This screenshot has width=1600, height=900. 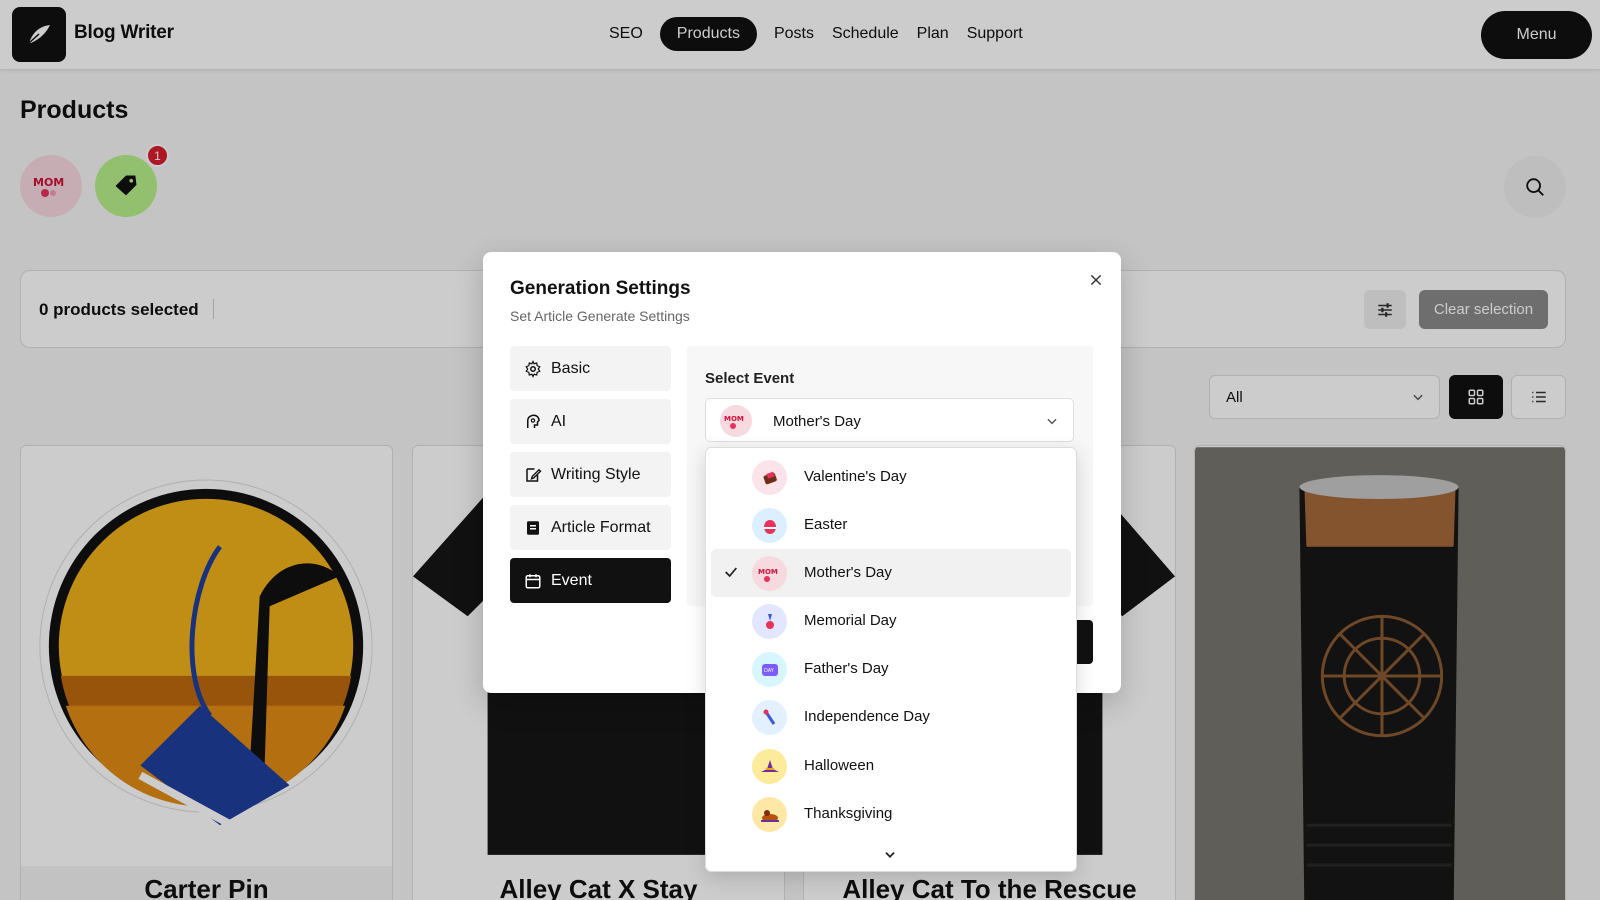 I want to click on easter-egg-icon, so click(x=769, y=525).